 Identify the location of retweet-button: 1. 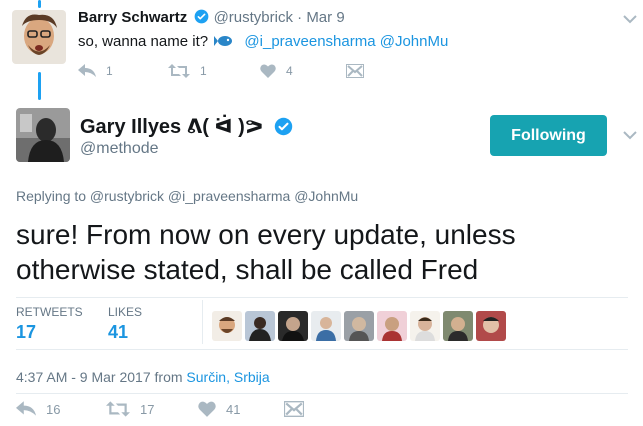
(187, 71).